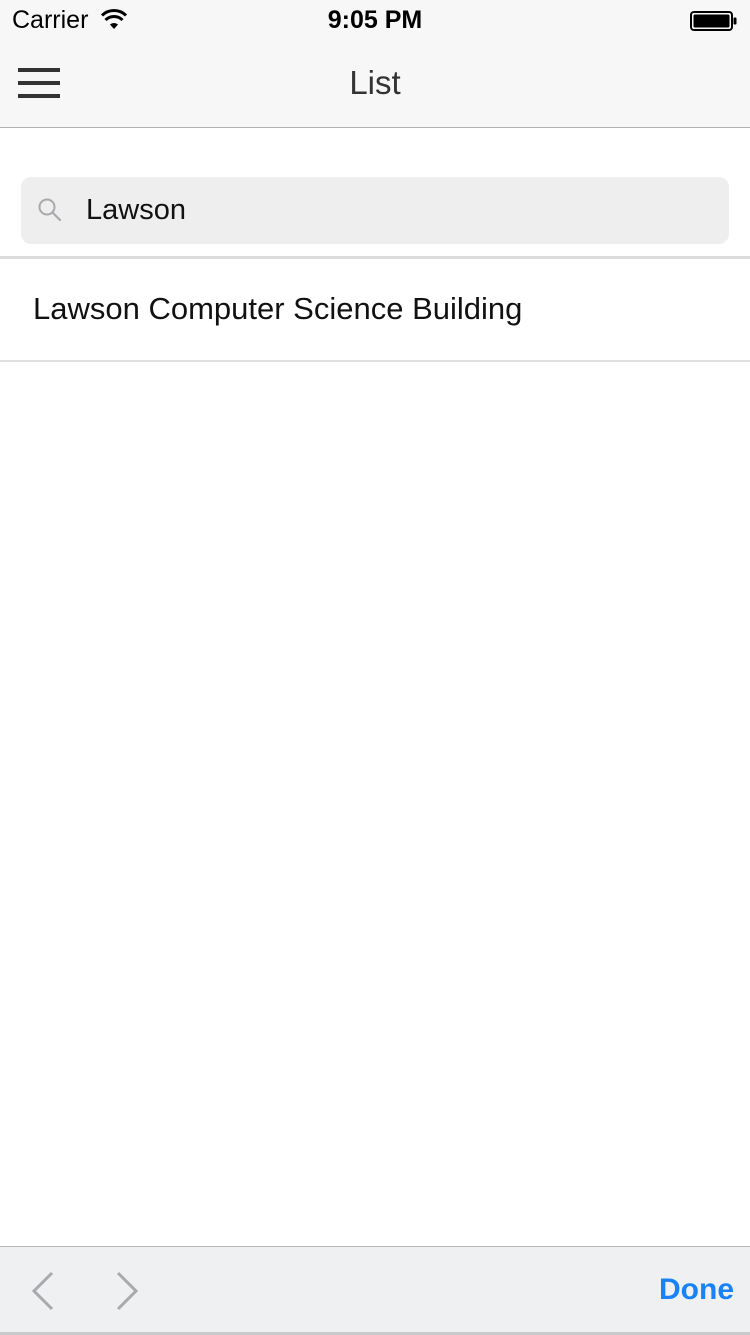  I want to click on list-item-label: Lawson Computer Science Building, so click(278, 308).